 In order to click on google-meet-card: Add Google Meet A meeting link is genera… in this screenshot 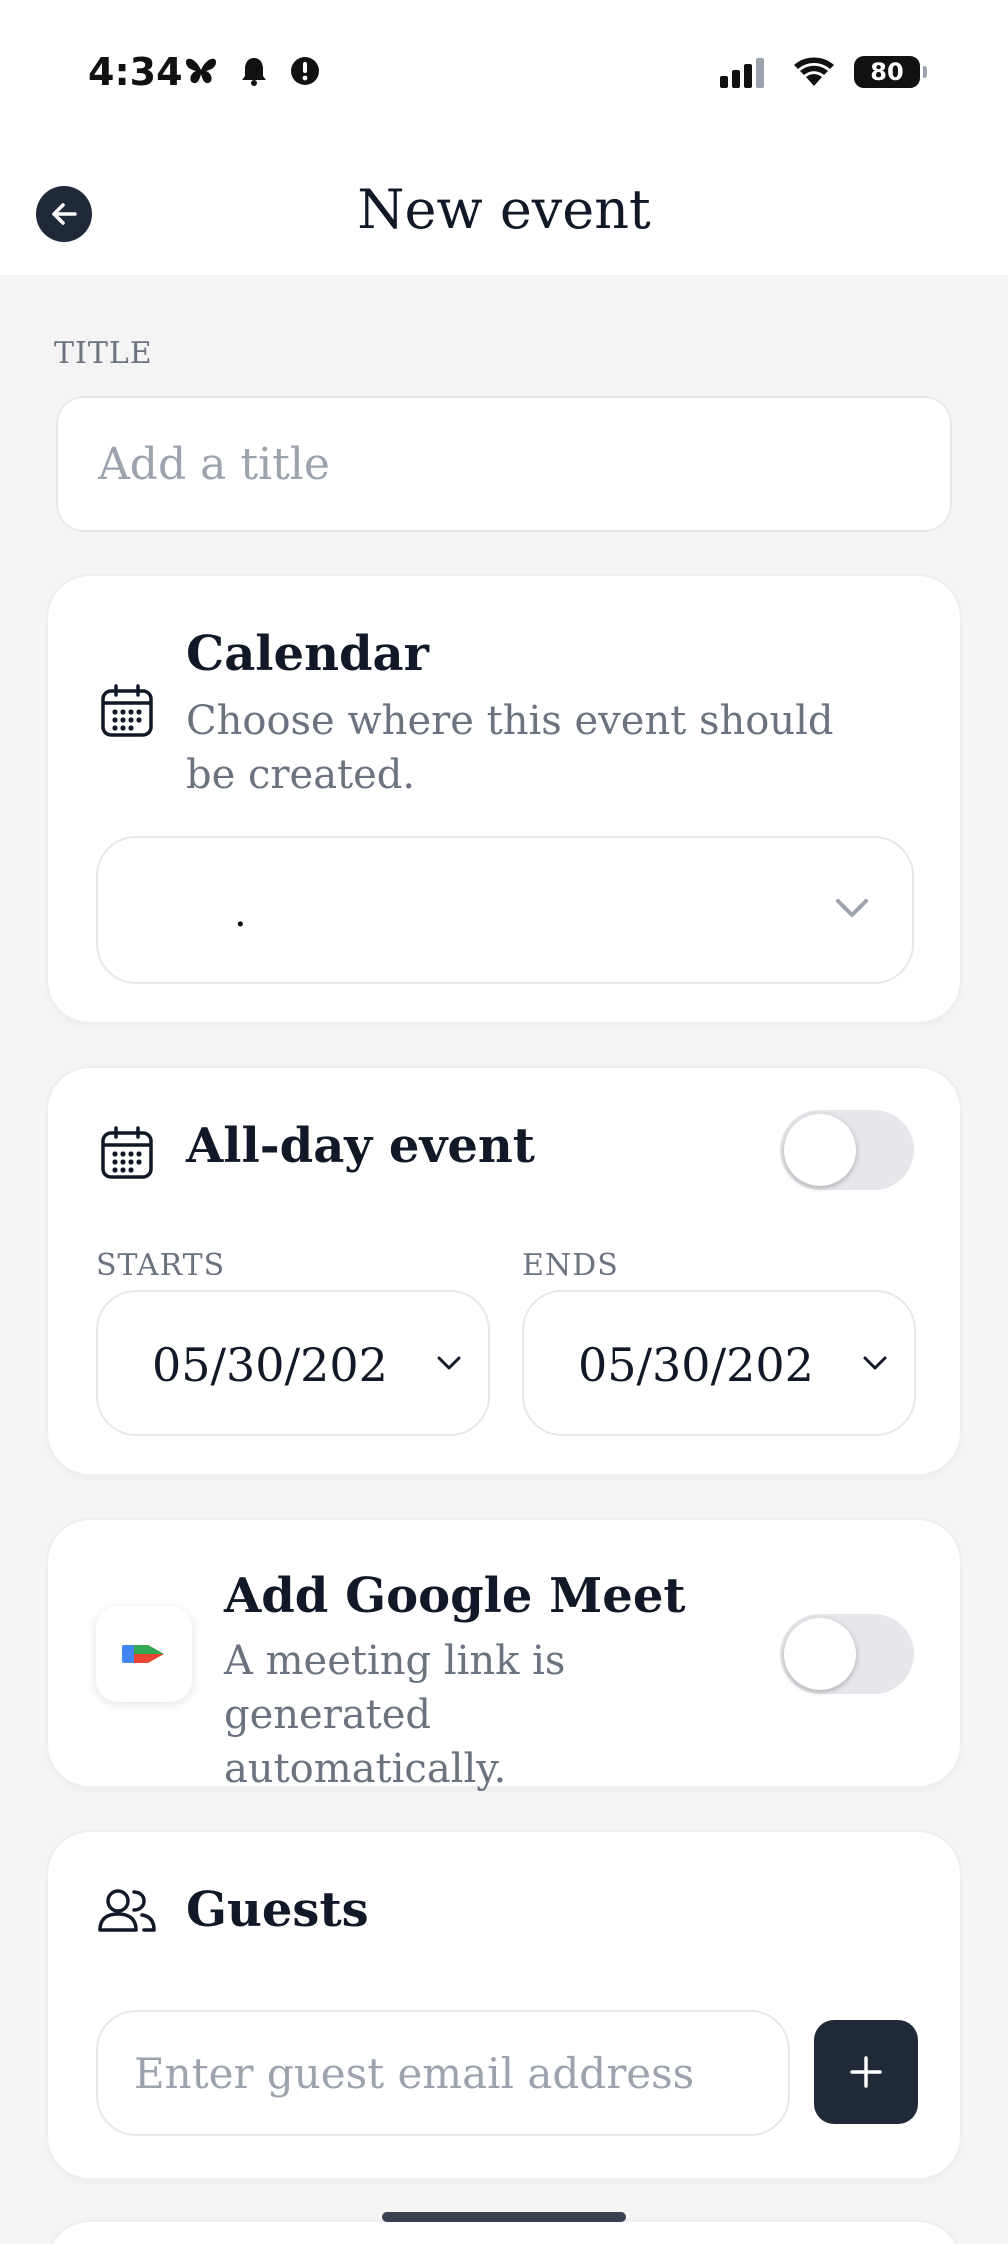, I will do `click(504, 1655)`.